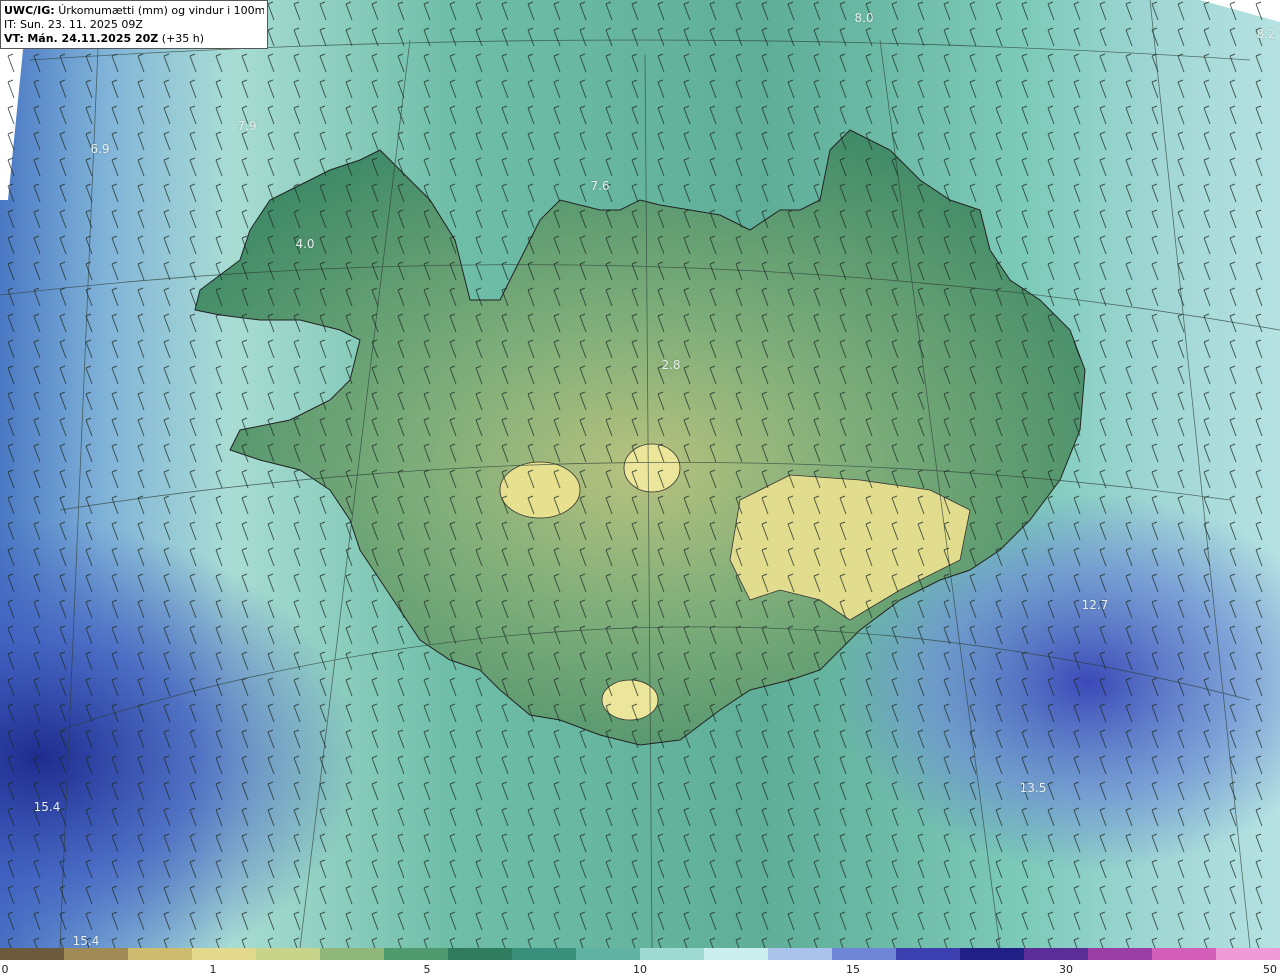  What do you see at coordinates (100, 149) in the screenshot?
I see `map-label: 6.9` at bounding box center [100, 149].